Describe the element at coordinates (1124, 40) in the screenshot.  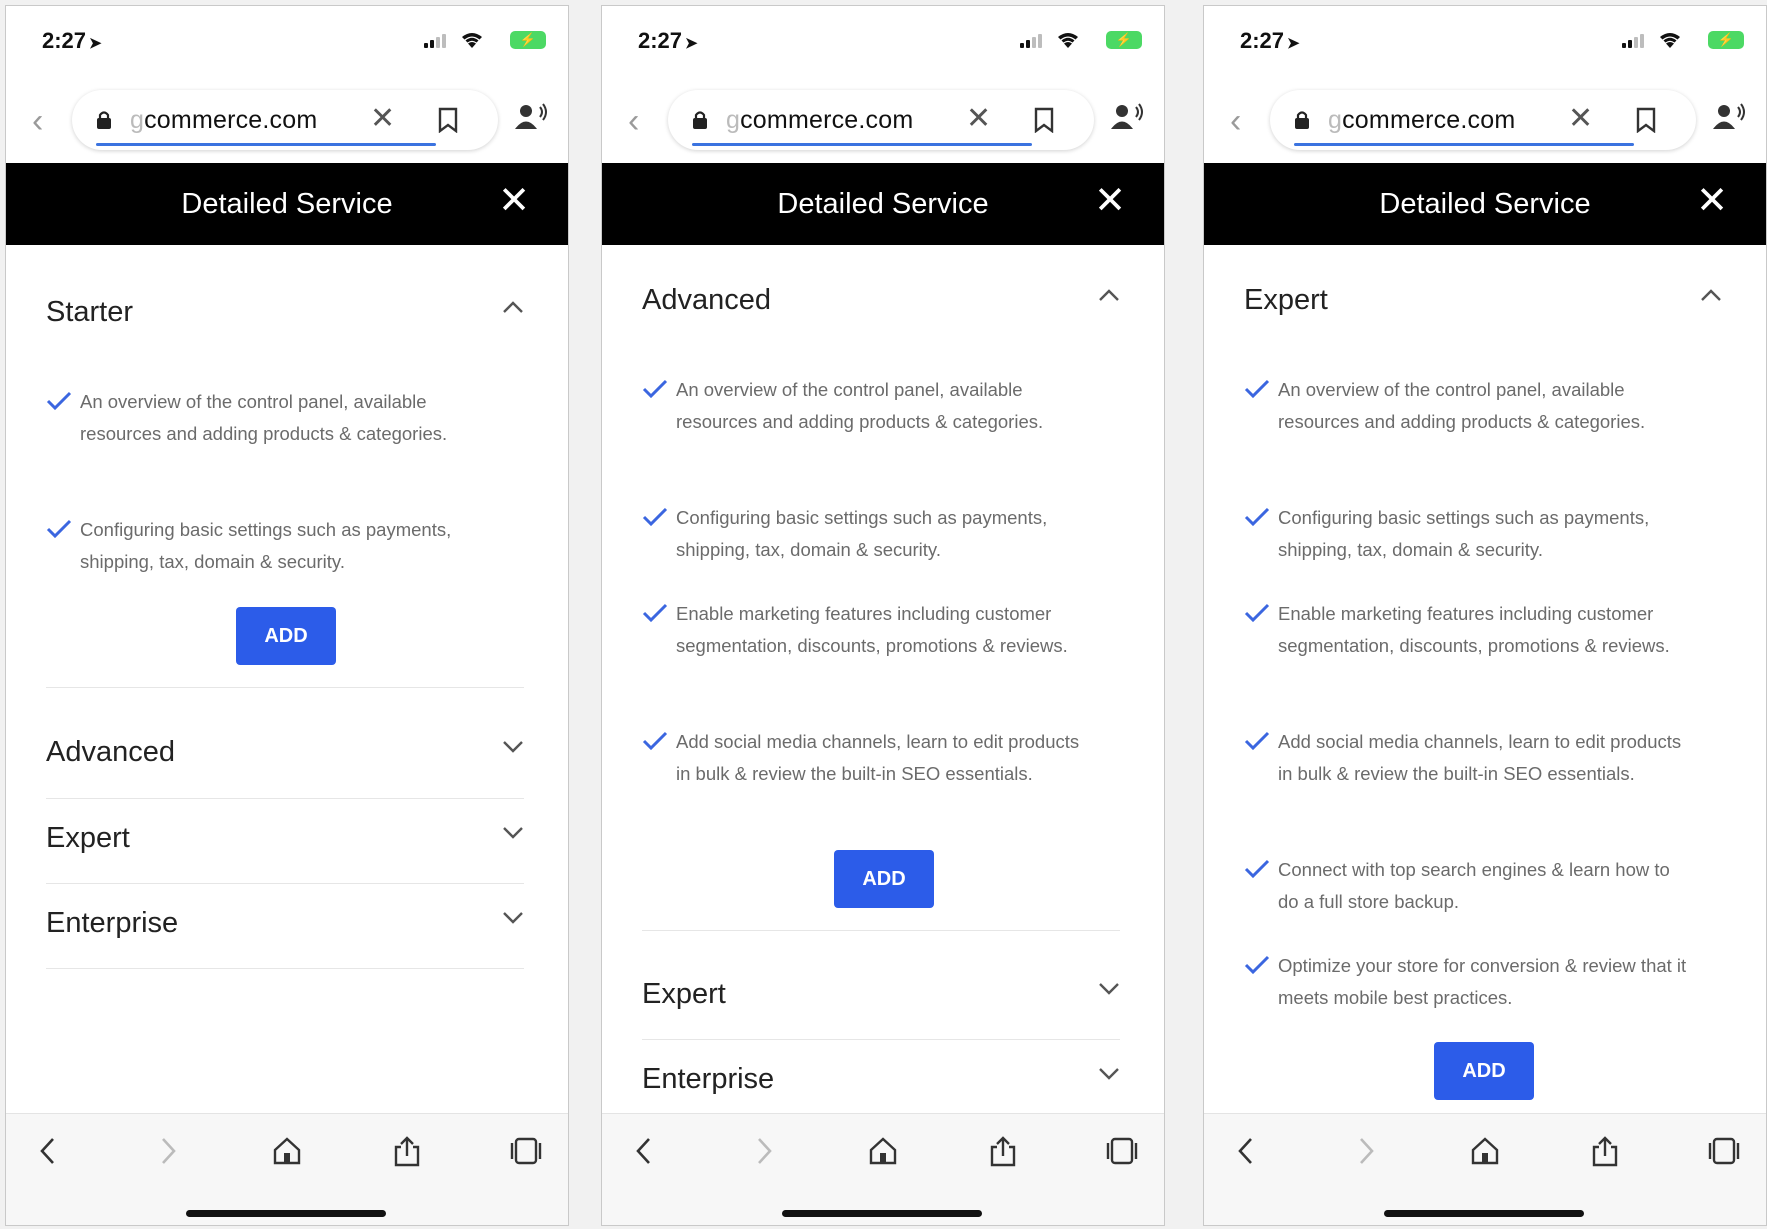
I see `battery-charging-icon: ⚡` at that location.